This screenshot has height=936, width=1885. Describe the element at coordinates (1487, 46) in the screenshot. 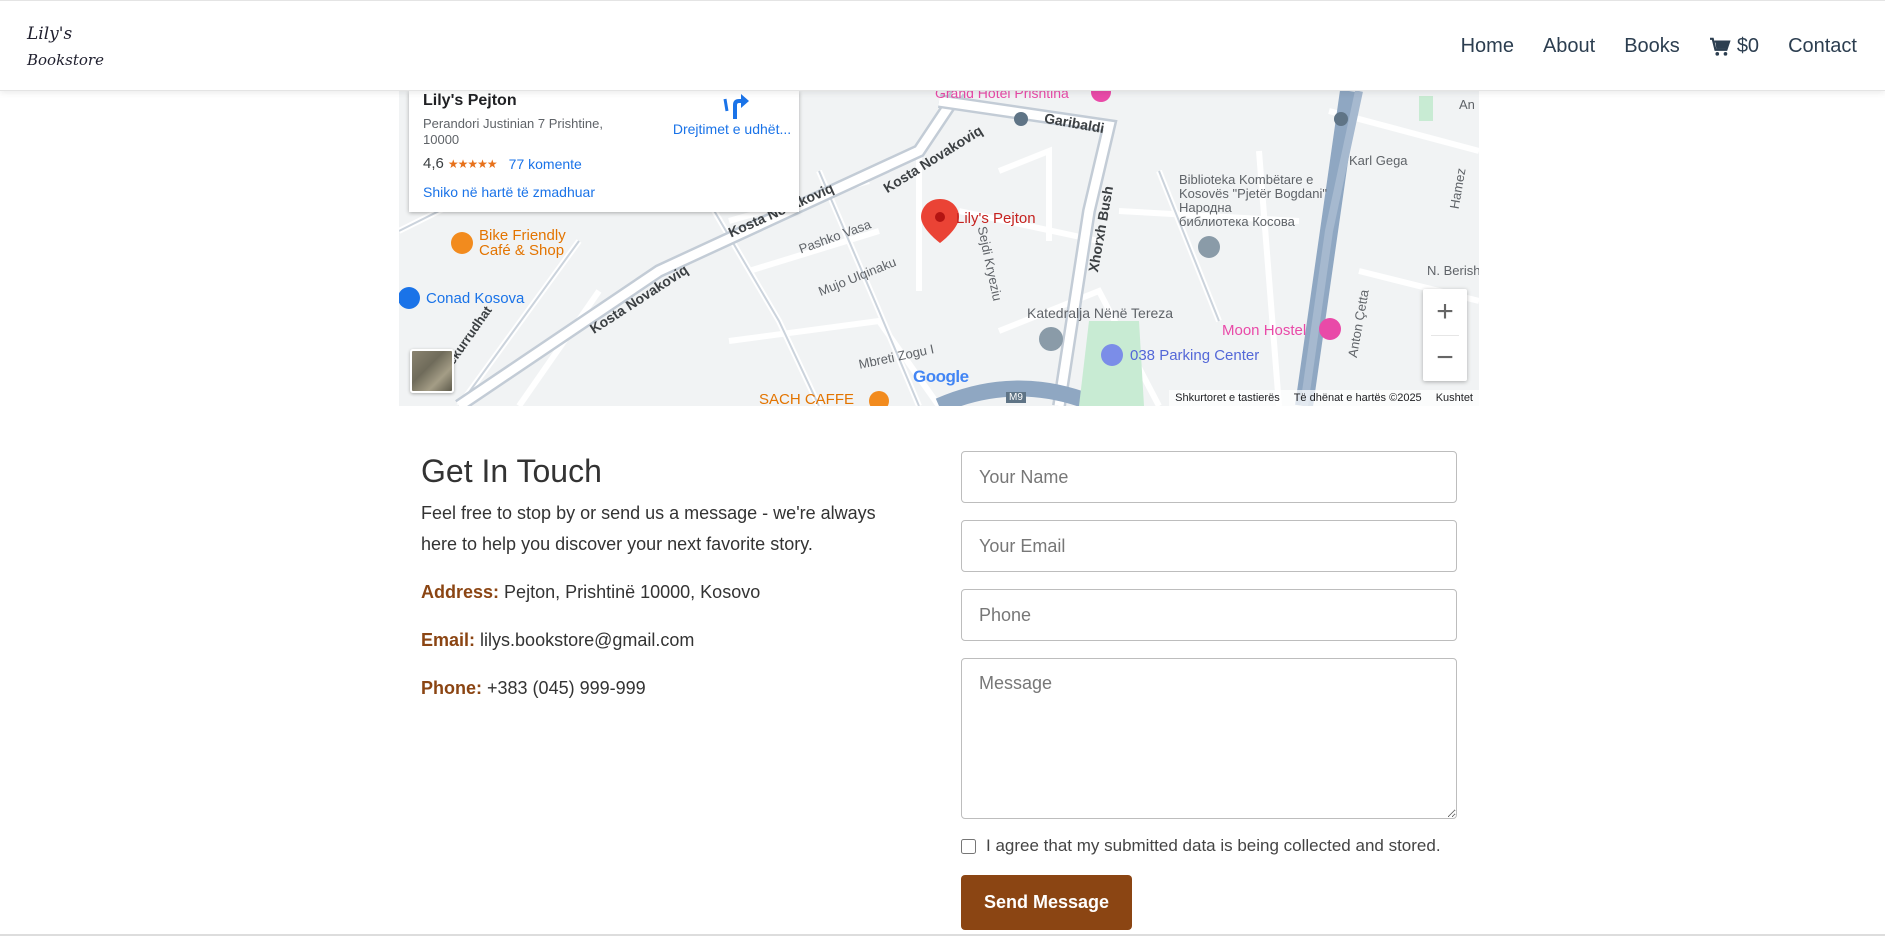

I see `nav-home-link: Home` at that location.